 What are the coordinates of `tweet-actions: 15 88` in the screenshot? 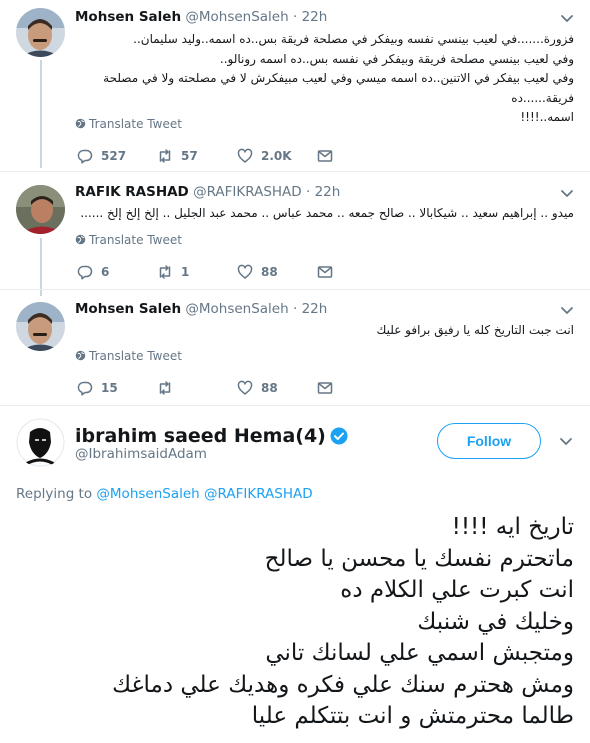 It's located at (207, 388).